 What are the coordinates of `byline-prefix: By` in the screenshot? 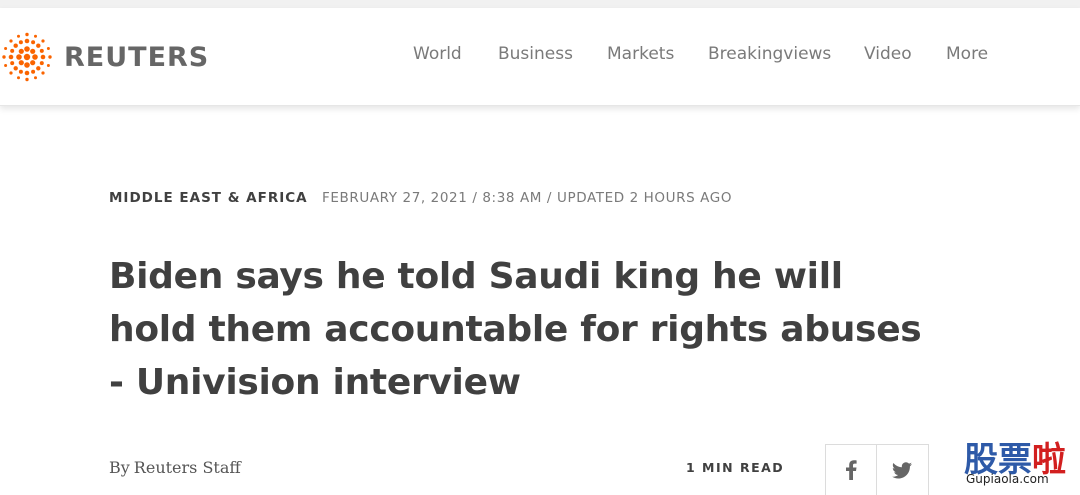 It's located at (119, 467).